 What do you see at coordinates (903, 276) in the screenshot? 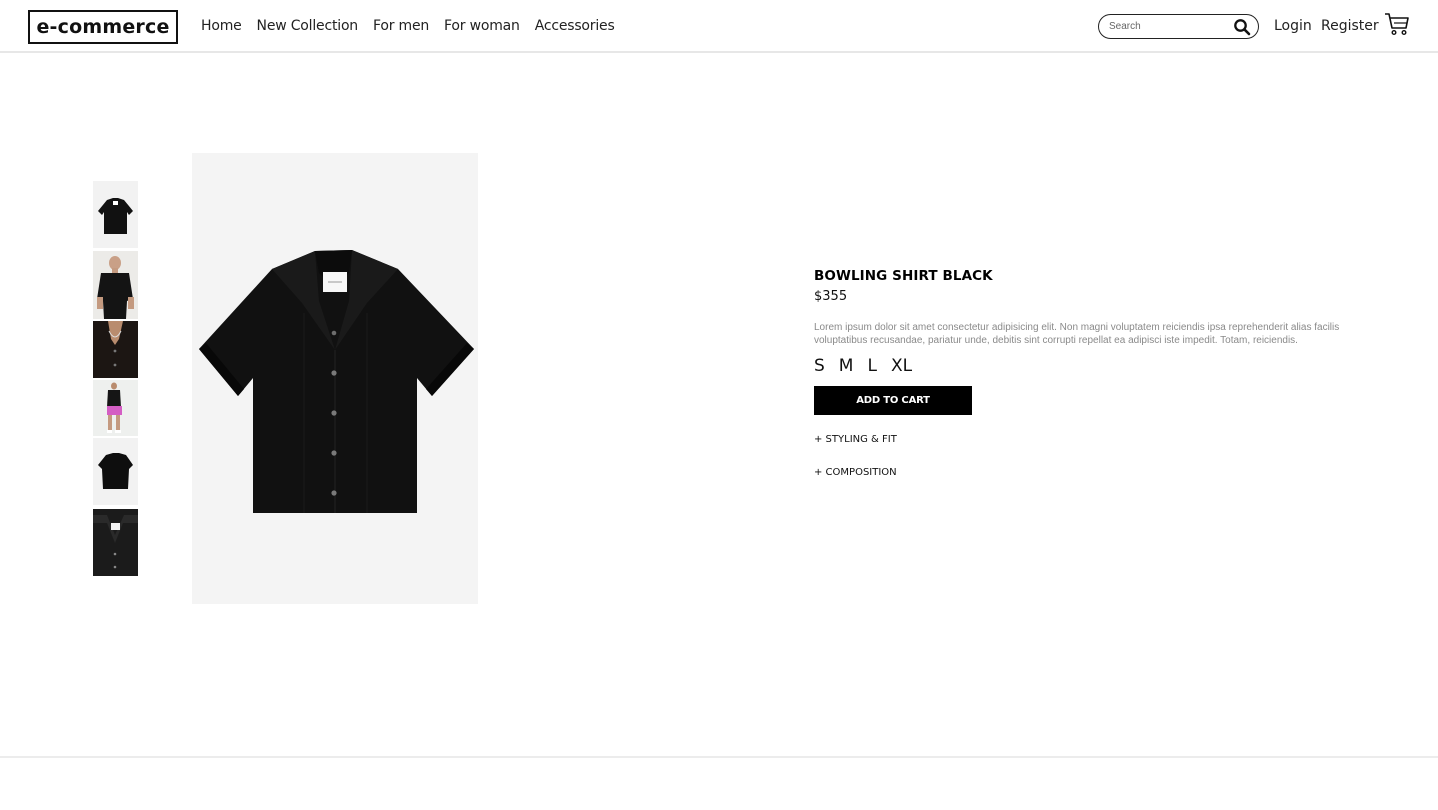
I see `product-title: BOWLING SHIRT BLACK` at bounding box center [903, 276].